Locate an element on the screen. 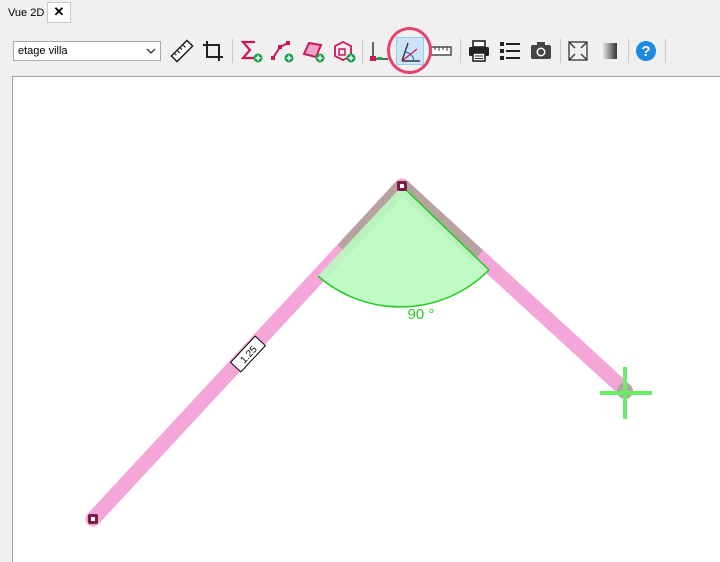  crop-icon is located at coordinates (213, 51).